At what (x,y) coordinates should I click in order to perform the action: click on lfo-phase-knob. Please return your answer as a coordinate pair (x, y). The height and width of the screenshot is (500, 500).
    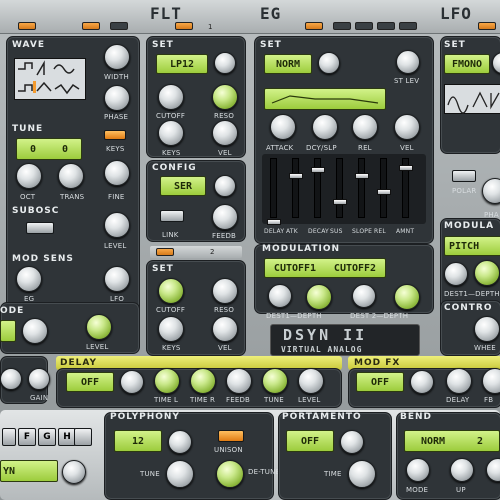
    Looking at the image, I should click on (491, 191).